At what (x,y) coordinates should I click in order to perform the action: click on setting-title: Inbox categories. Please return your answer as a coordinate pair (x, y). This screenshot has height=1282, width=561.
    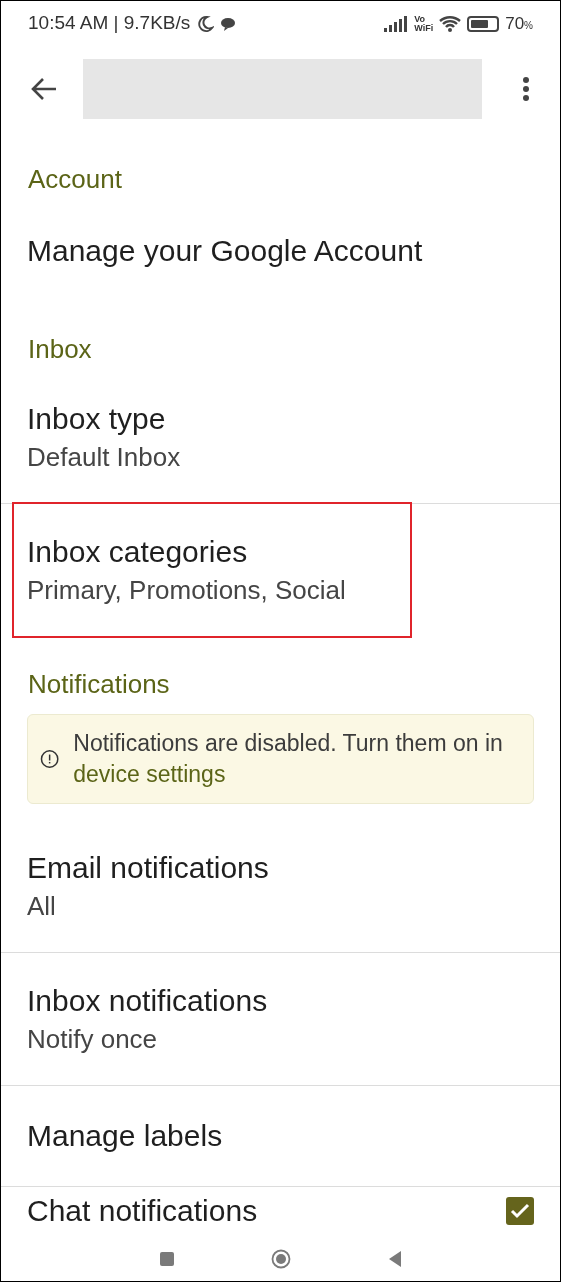
    Looking at the image, I should click on (138, 552).